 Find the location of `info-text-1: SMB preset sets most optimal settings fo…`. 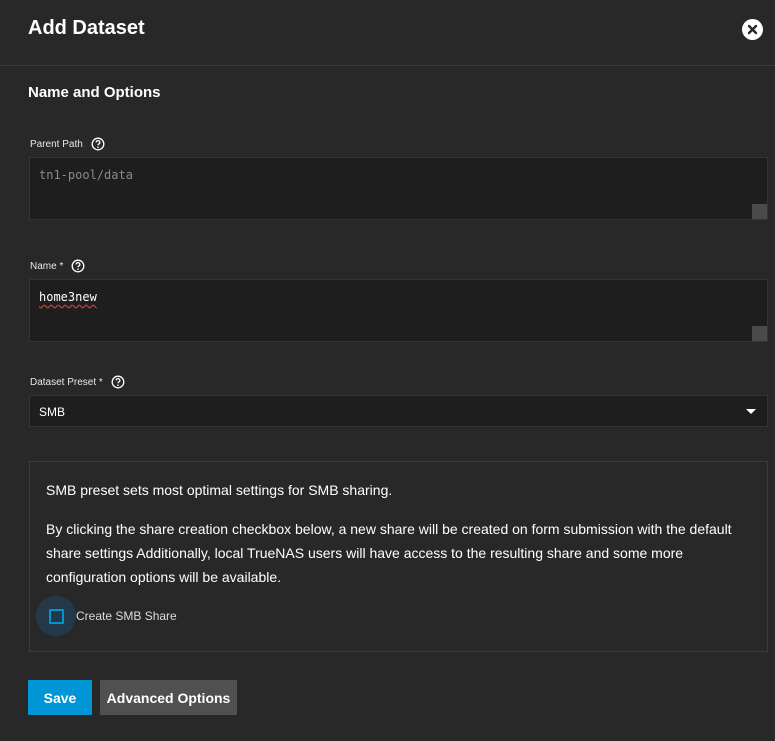

info-text-1: SMB preset sets most optimal settings fo… is located at coordinates (219, 490).